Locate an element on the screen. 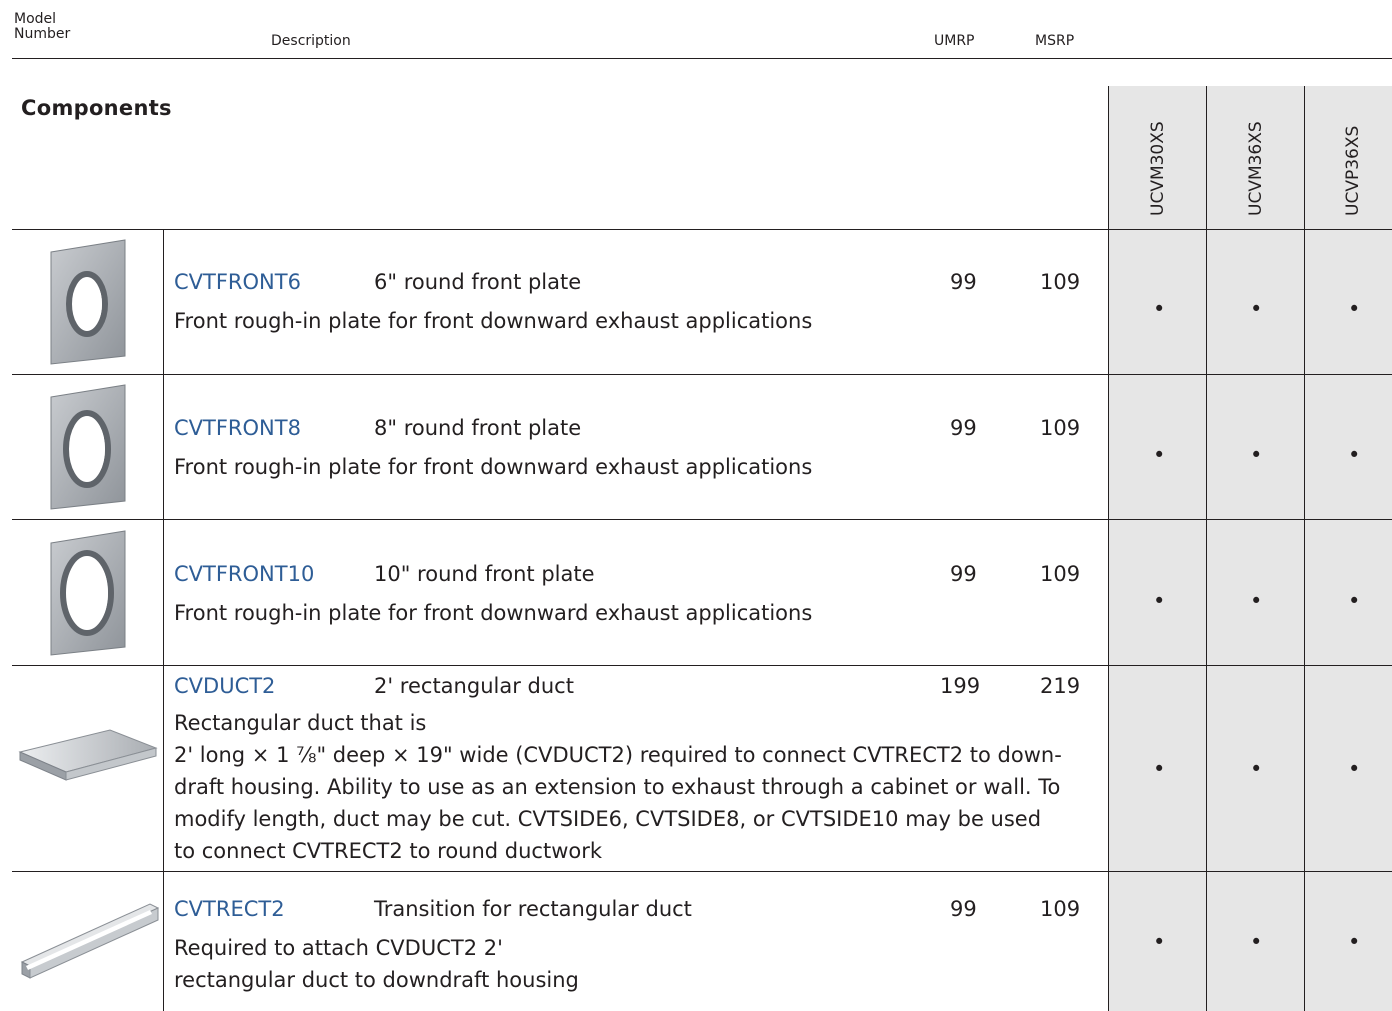 The height and width of the screenshot is (1011, 1392). row-short-description: 2' rectangular duct is located at coordinates (474, 686).